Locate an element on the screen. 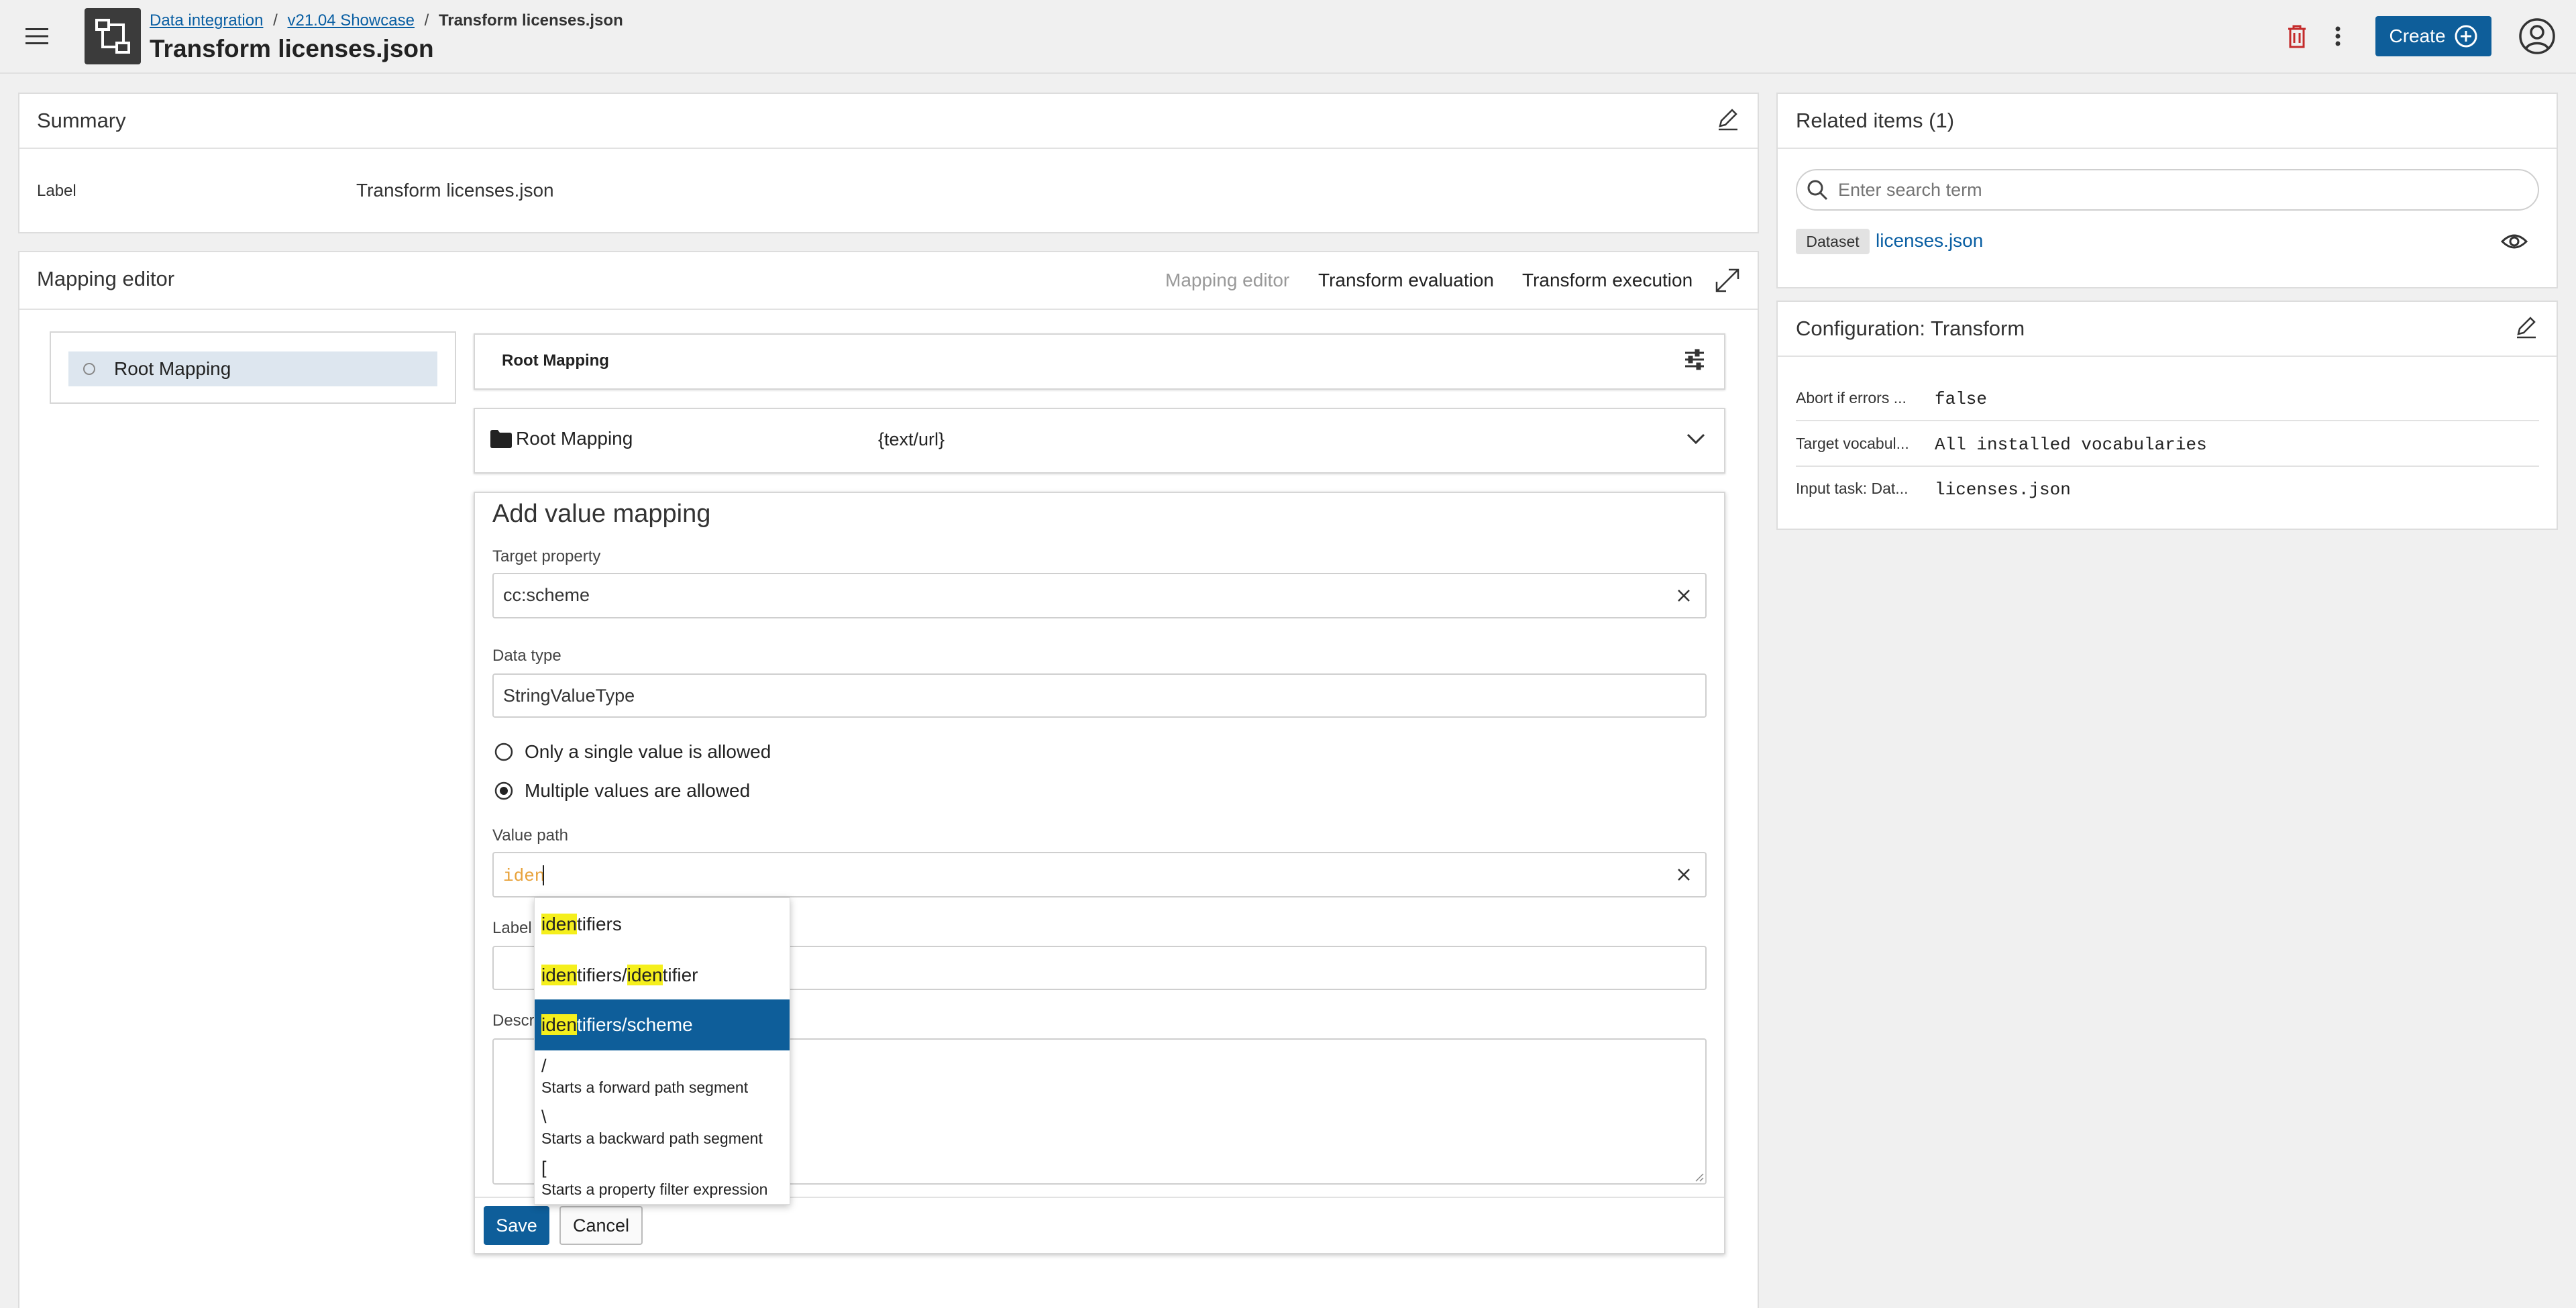 This screenshot has height=1308, width=2576. more-vertical-icon is located at coordinates (2338, 36).